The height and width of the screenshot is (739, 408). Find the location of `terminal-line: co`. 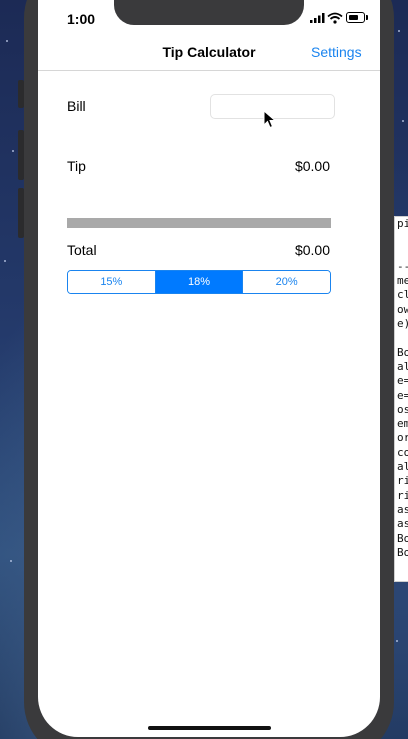

terminal-line: co is located at coordinates (402, 452).